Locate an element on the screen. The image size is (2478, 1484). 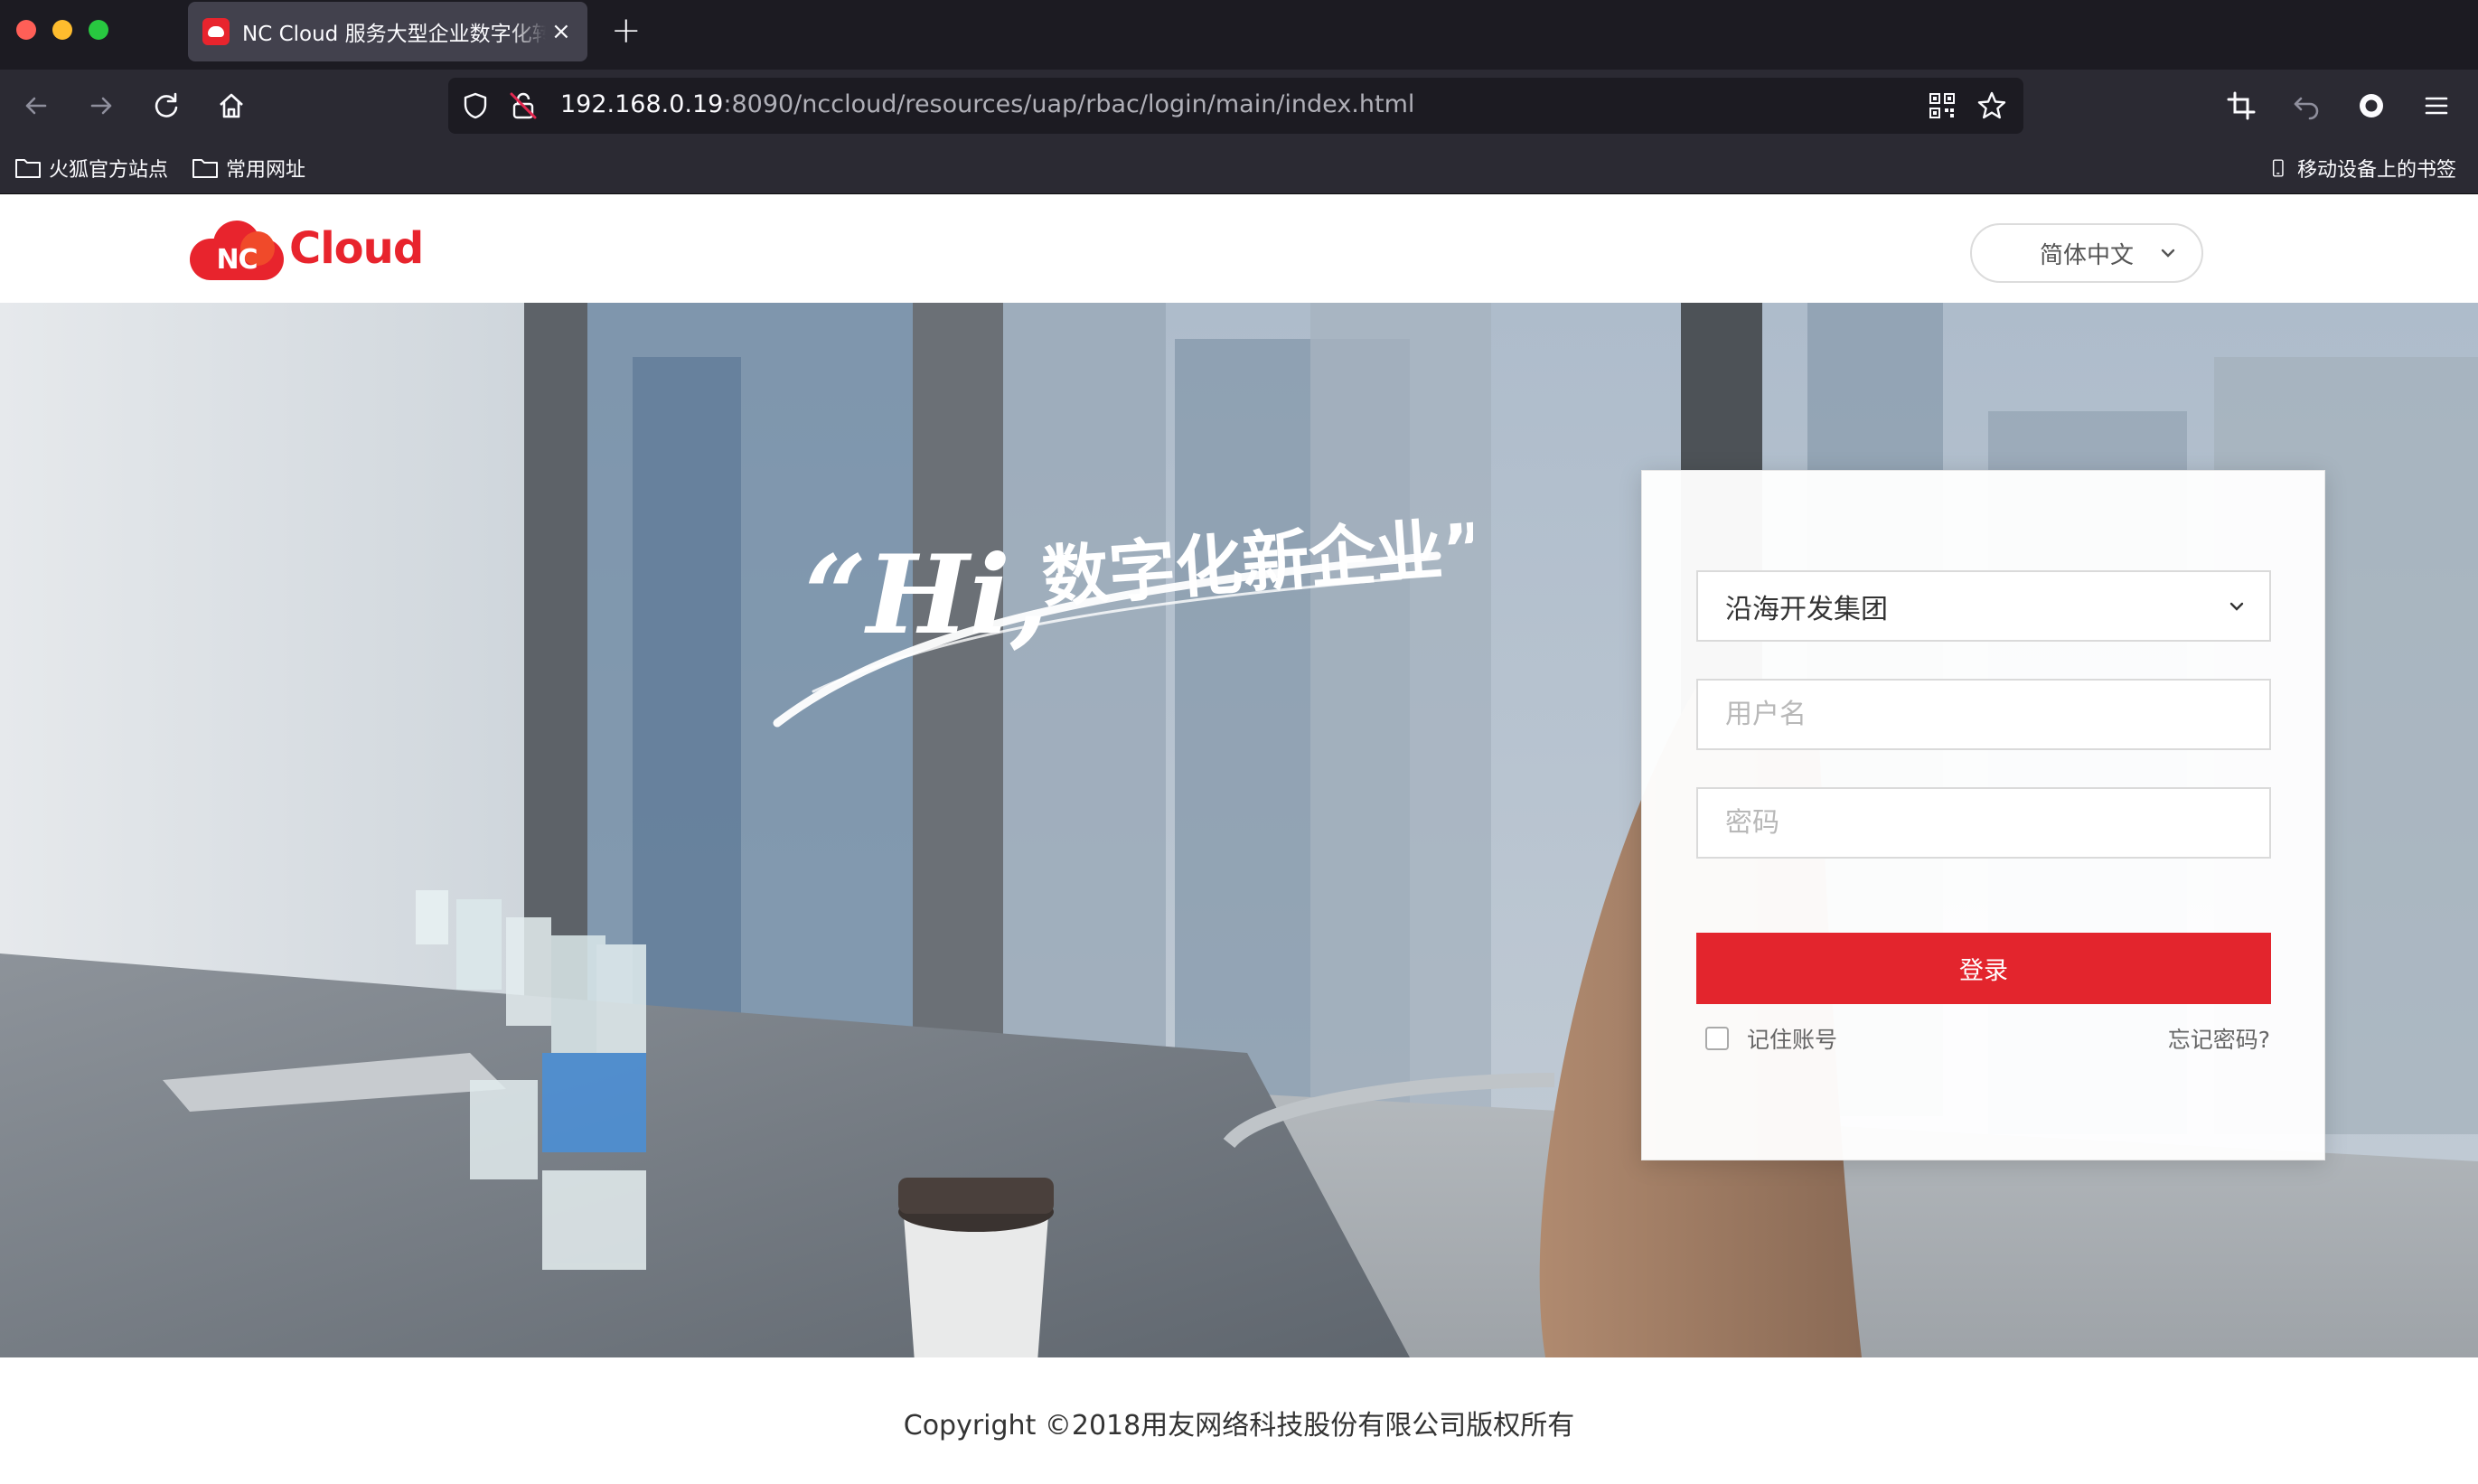
browser-tab-active: NC Cloud 服务大型企业数字化转型 × is located at coordinates (387, 31).